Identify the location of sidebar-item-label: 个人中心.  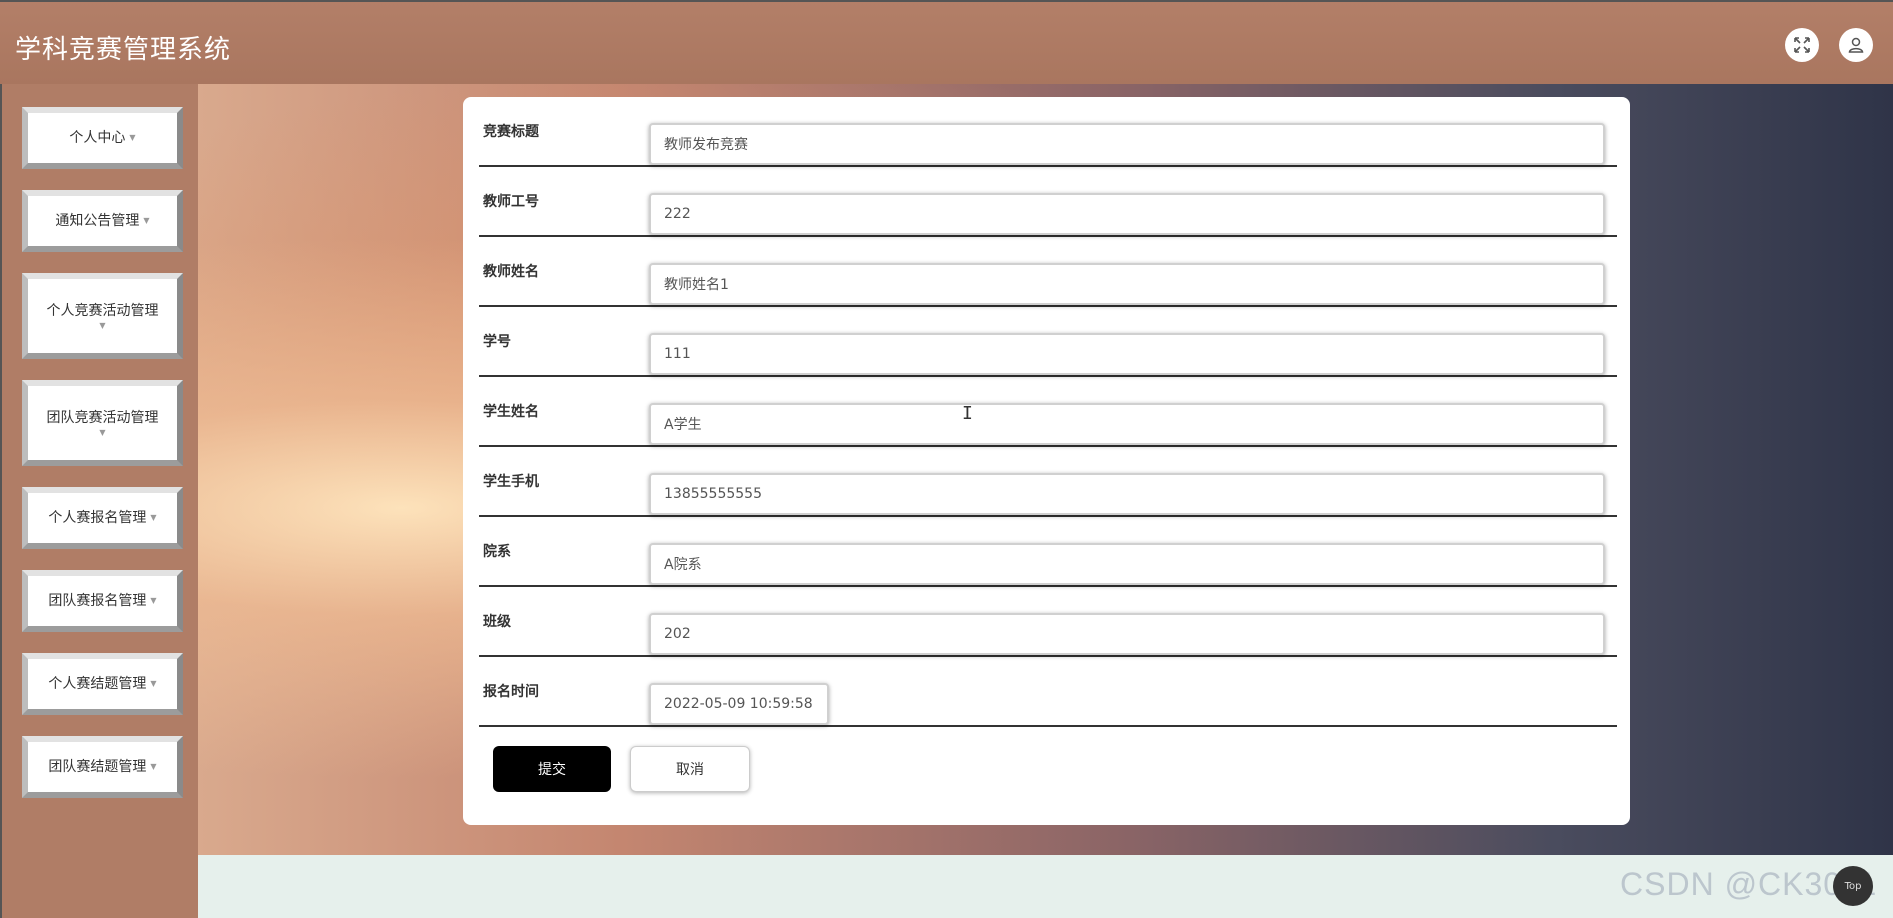
(97, 138).